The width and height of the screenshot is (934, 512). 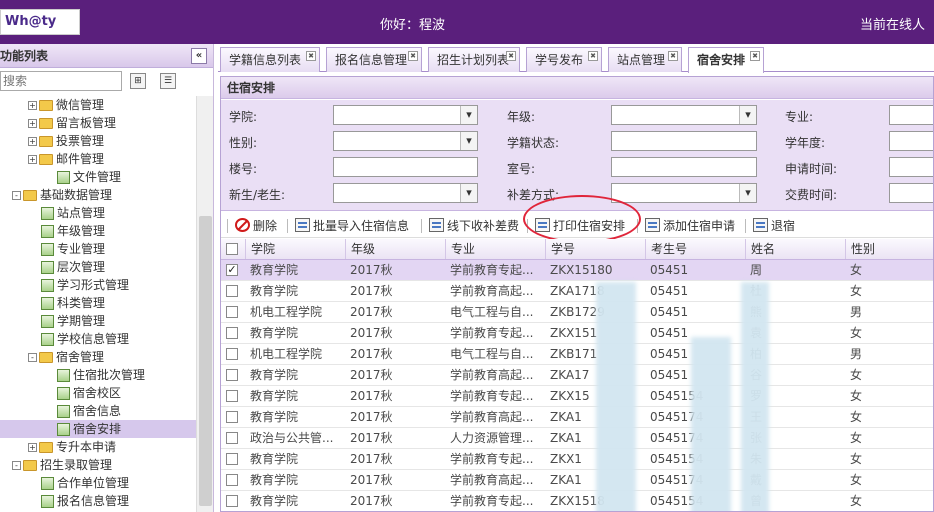 I want to click on tree-item: 年级管理, so click(x=98, y=231).